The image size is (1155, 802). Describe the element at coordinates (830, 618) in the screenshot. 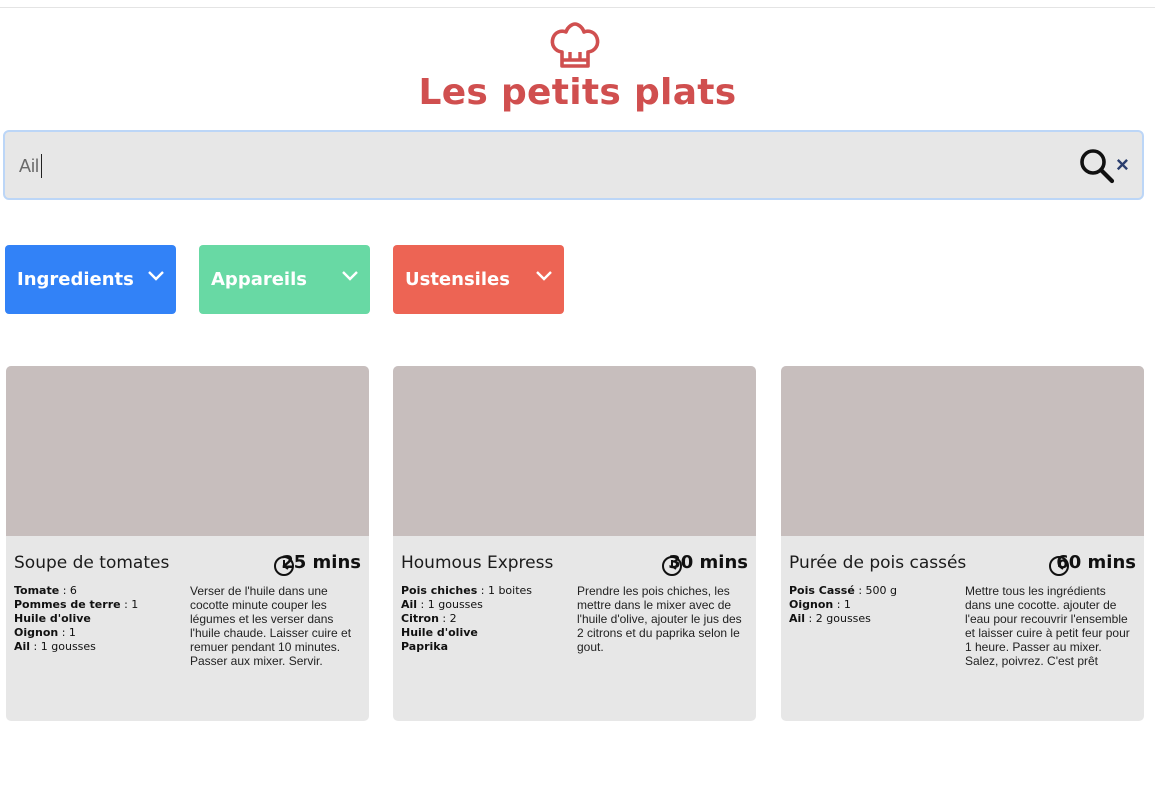

I see `ingredient-item: Ail : 2 gousses` at that location.